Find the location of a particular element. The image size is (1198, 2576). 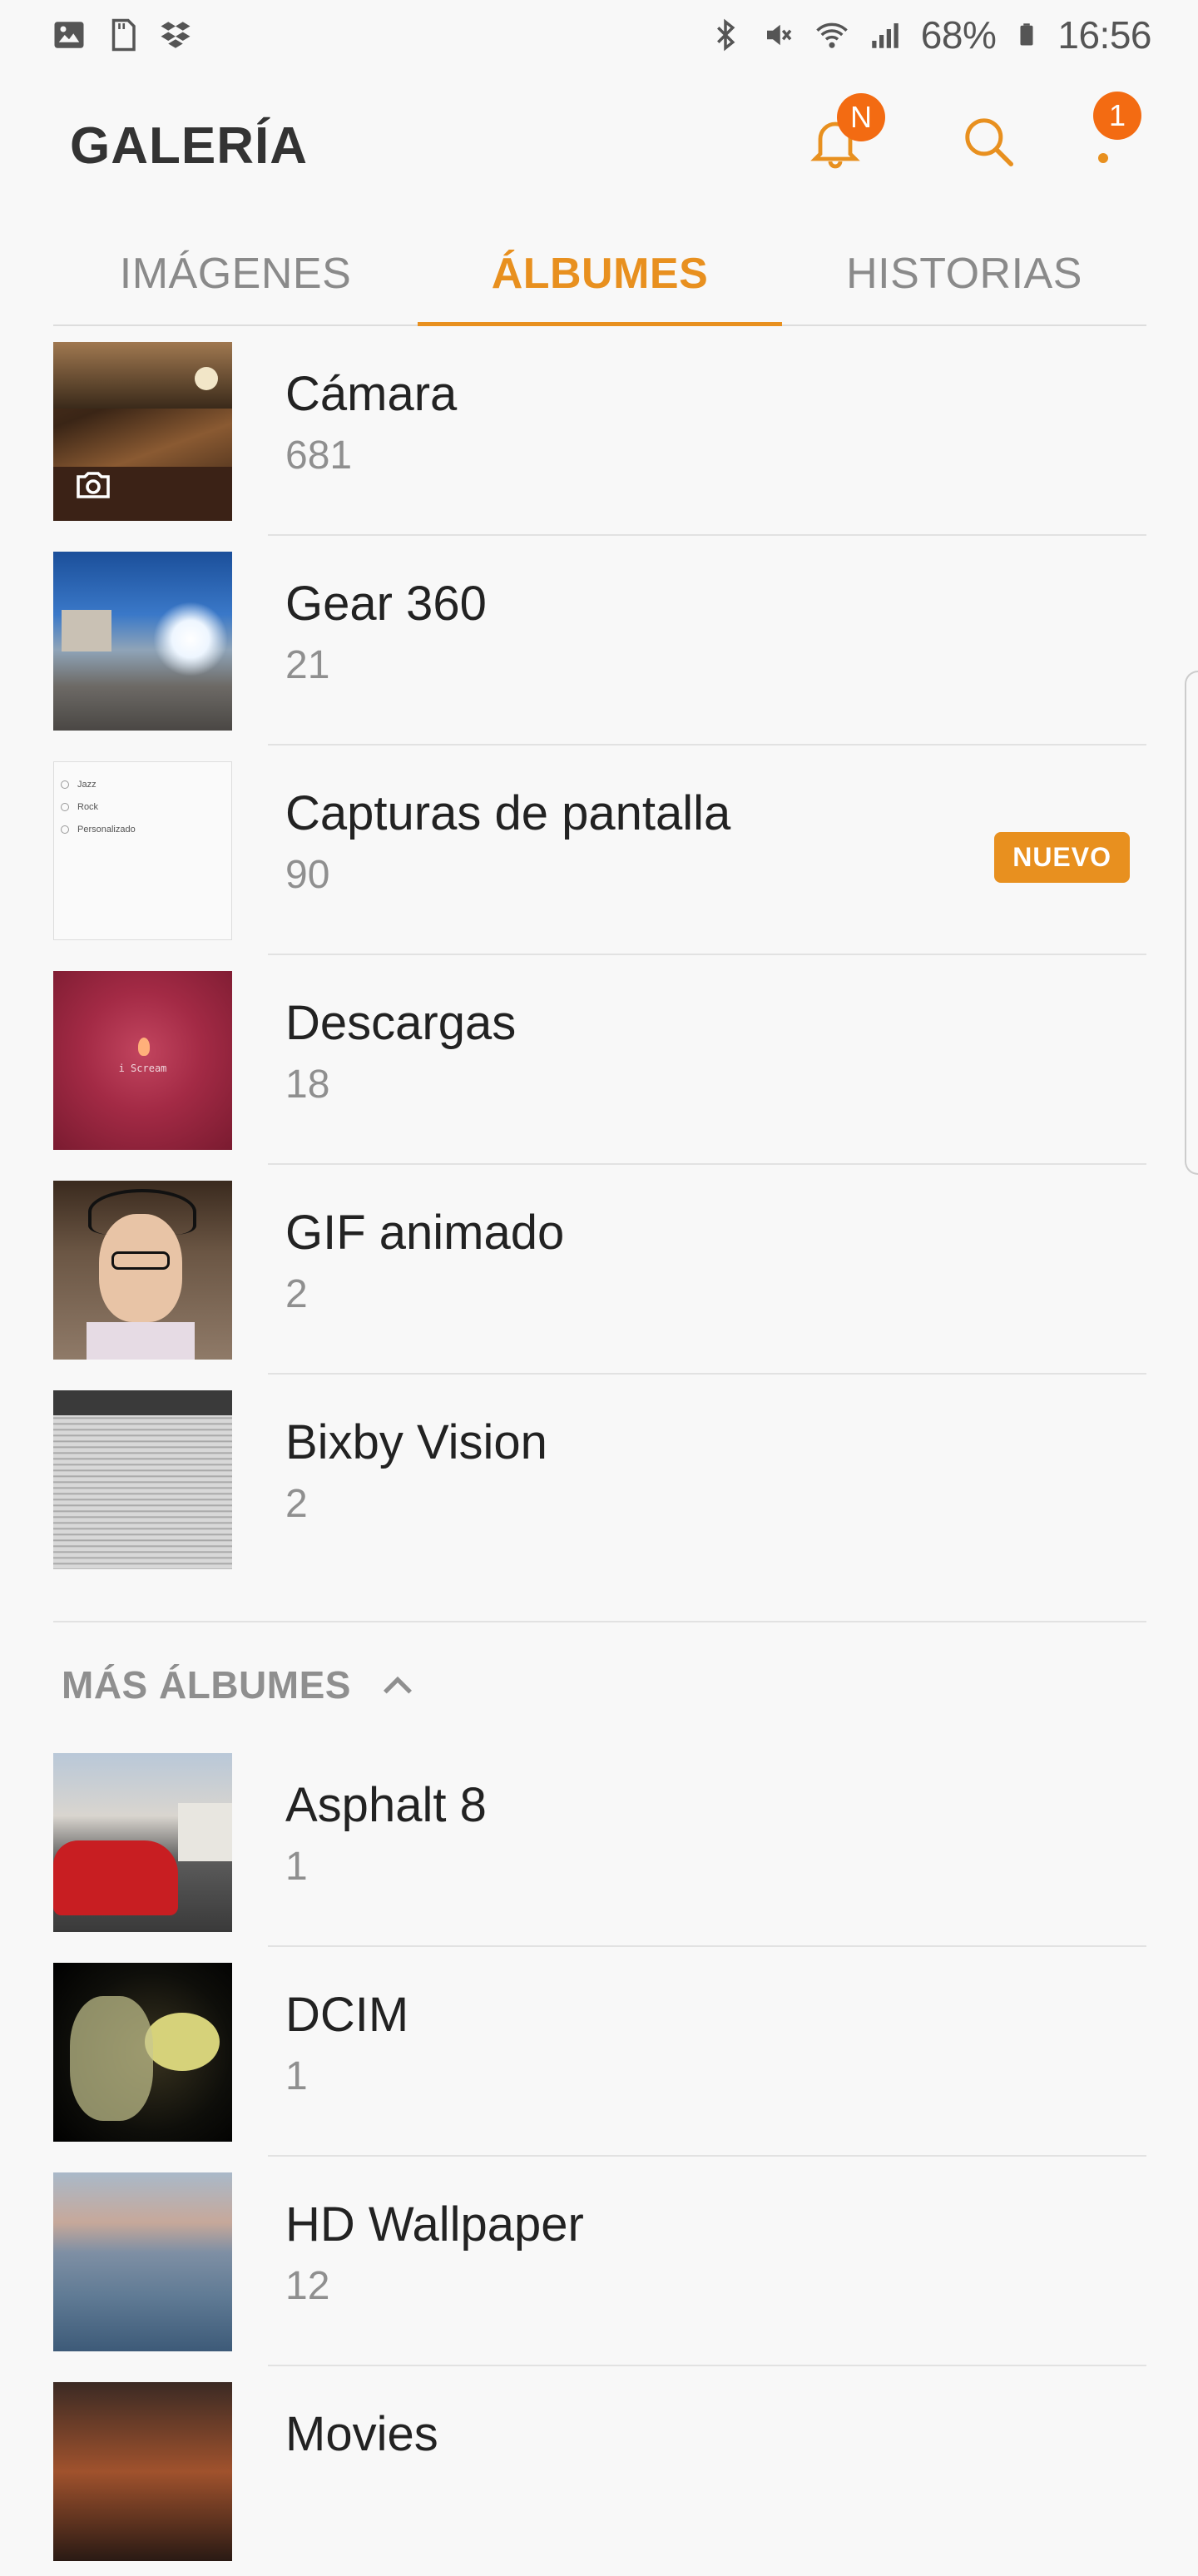

album-item-bixby-vision: Bixby Vision 2 is located at coordinates (599, 1480).